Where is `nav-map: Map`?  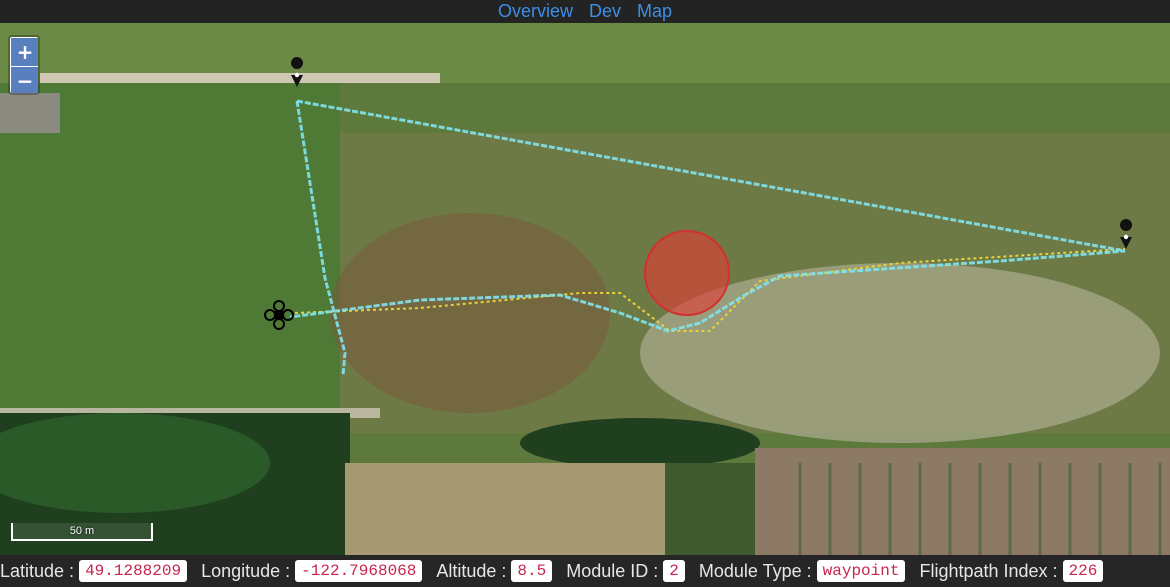
nav-map: Map is located at coordinates (654, 11).